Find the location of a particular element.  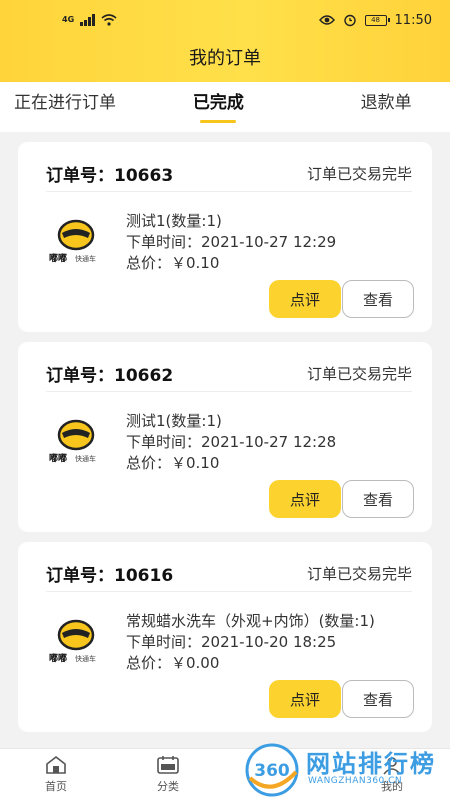

order-number: 订单号：10662 is located at coordinates (110, 376).